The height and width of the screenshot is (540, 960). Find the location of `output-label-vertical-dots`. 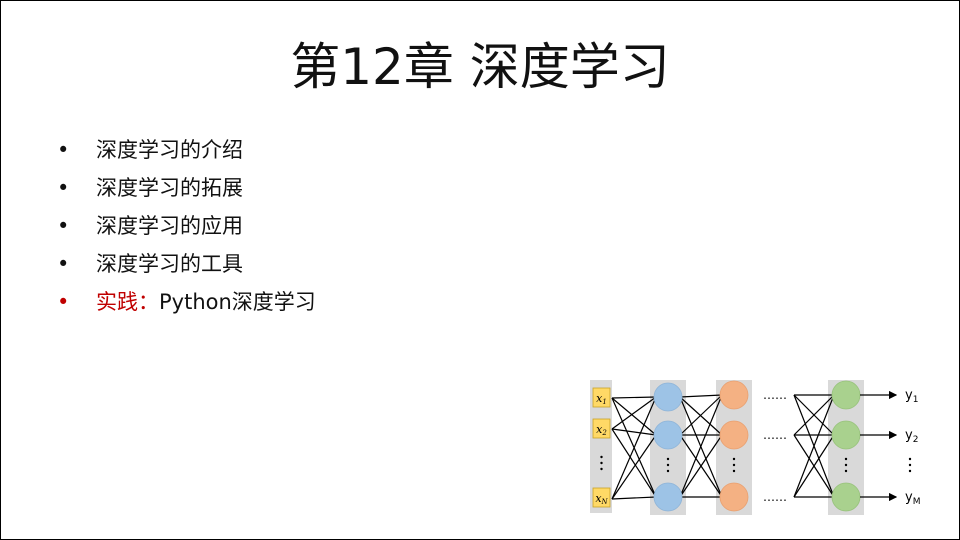

output-label-vertical-dots is located at coordinates (910, 465).